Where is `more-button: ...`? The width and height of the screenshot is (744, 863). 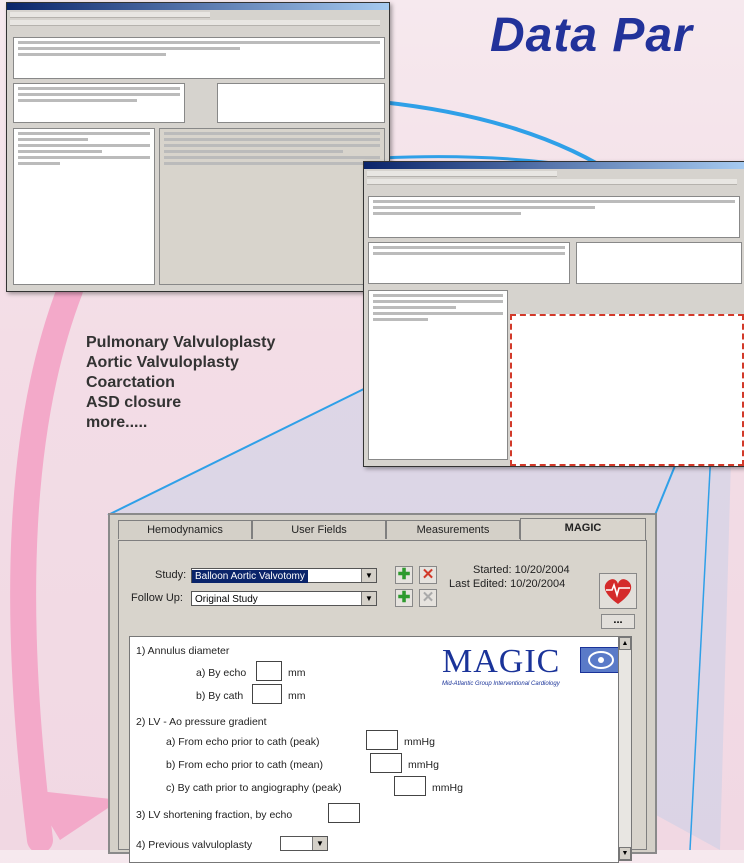
more-button: ... is located at coordinates (618, 621).